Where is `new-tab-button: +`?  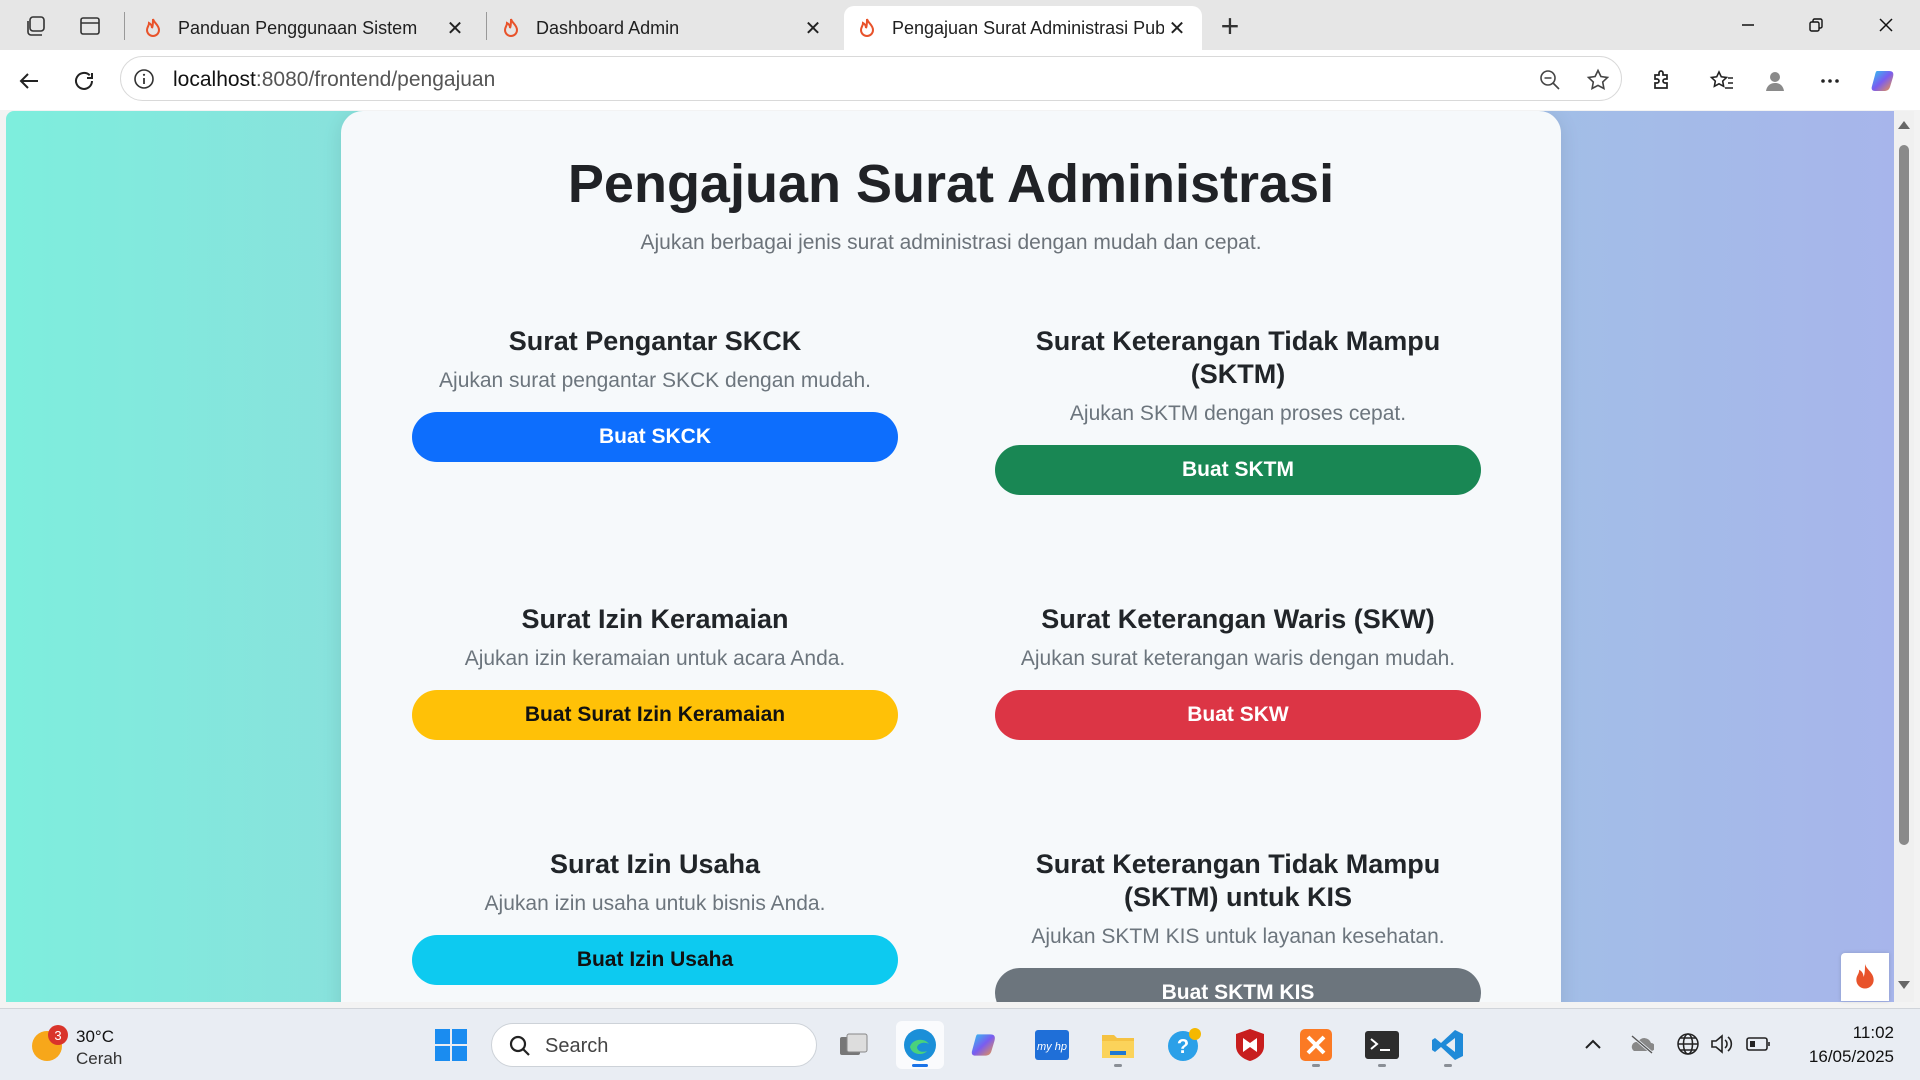
new-tab-button: + is located at coordinates (1230, 26).